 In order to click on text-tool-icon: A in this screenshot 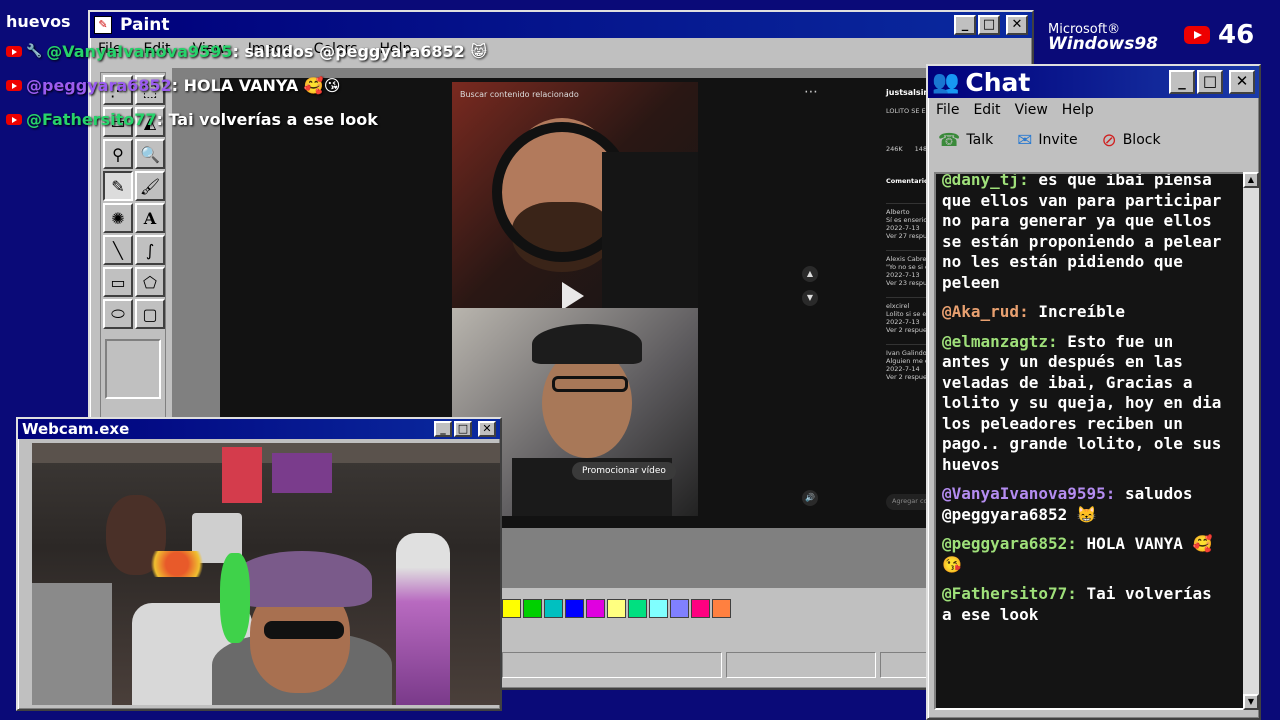, I will do `click(150, 218)`.